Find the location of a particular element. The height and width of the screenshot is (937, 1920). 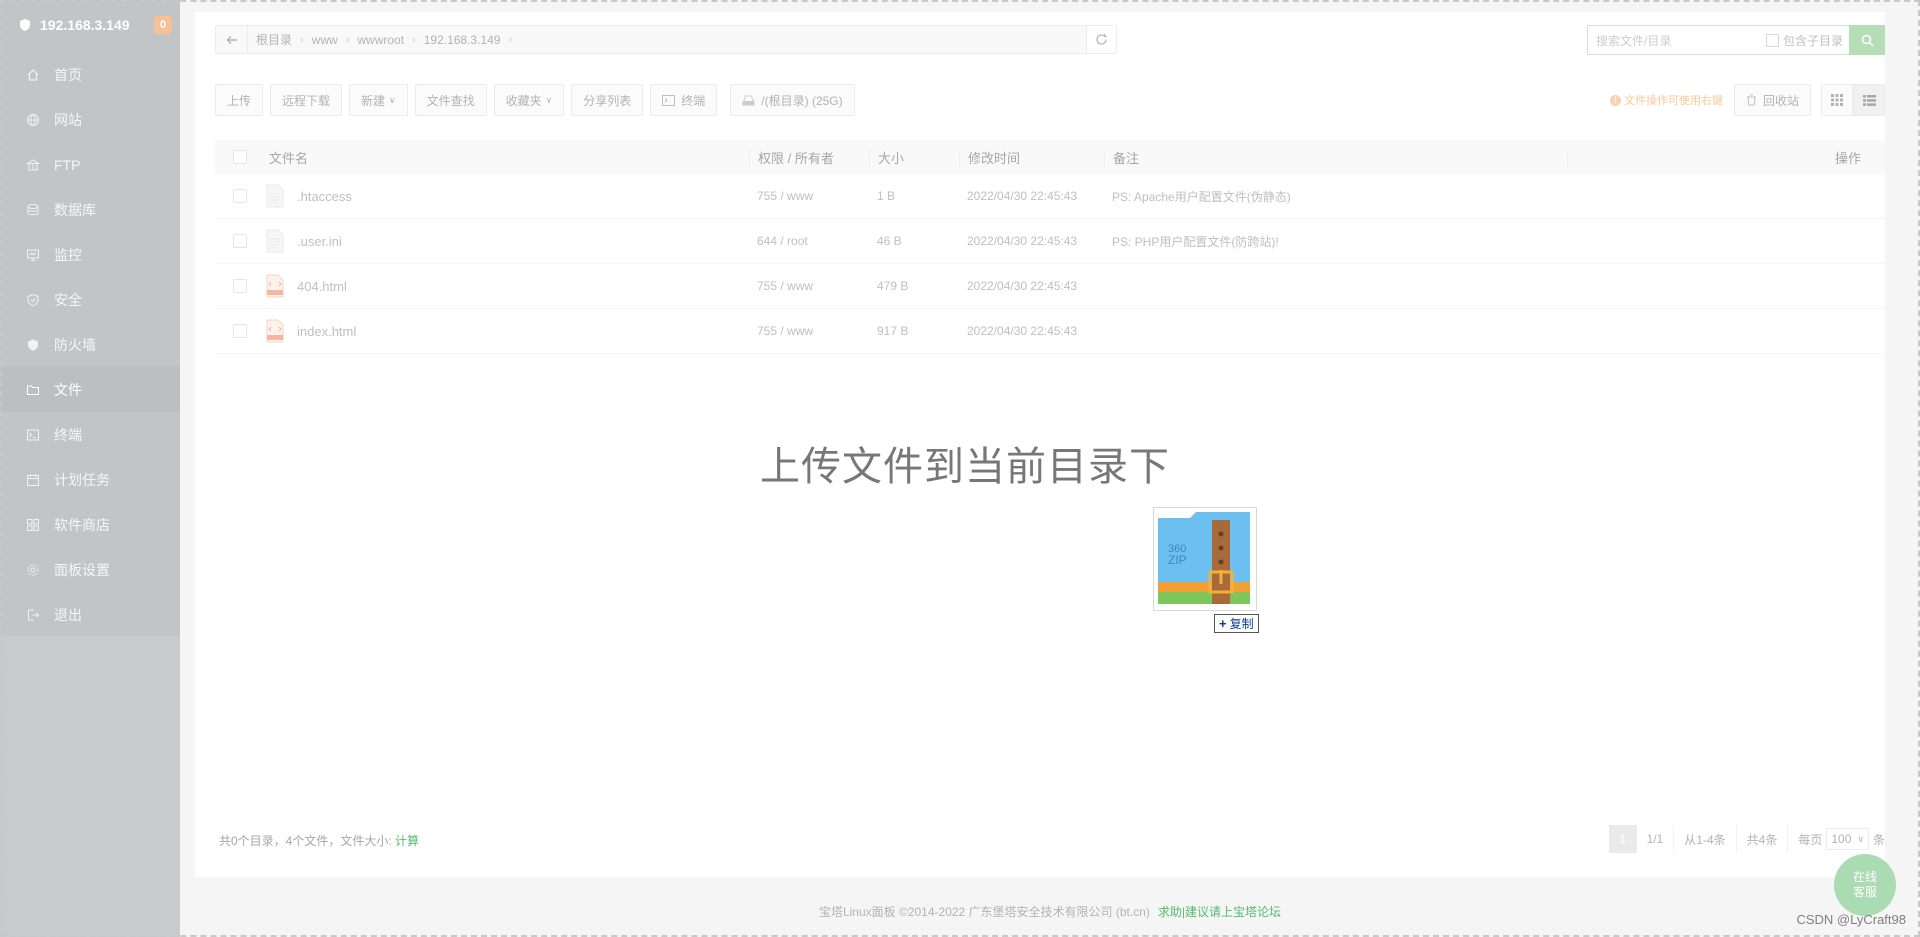

sidebar-header: 192.168.3.149 0 is located at coordinates (90, 25).